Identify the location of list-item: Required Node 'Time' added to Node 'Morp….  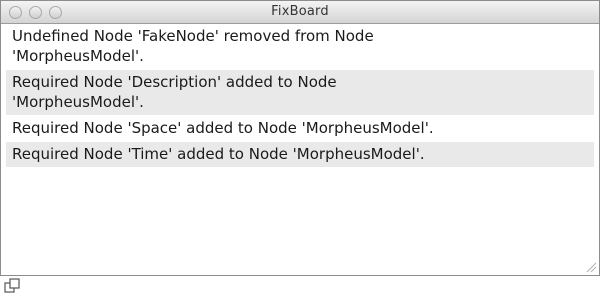
(300, 155).